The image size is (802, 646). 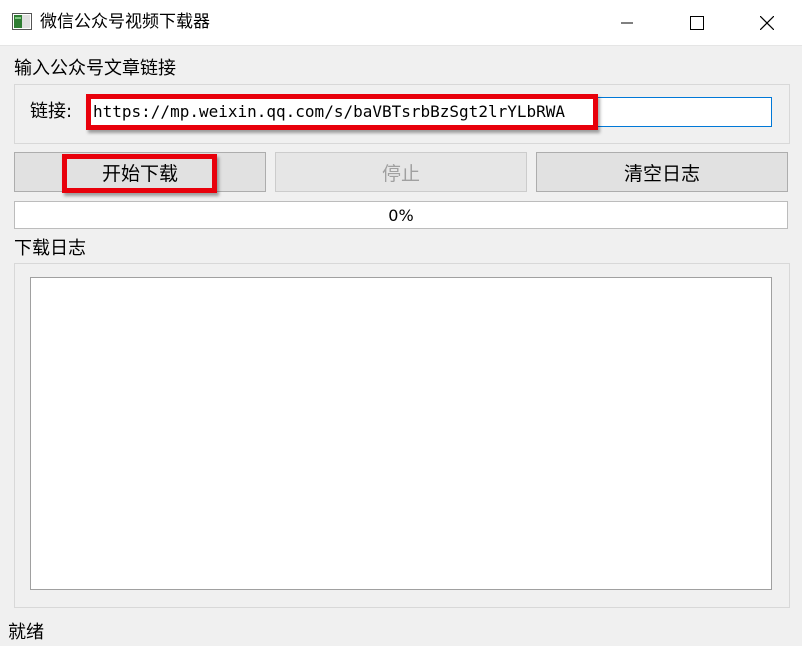 What do you see at coordinates (95, 68) in the screenshot?
I see `input-section-label: 输入公众号文章链接` at bounding box center [95, 68].